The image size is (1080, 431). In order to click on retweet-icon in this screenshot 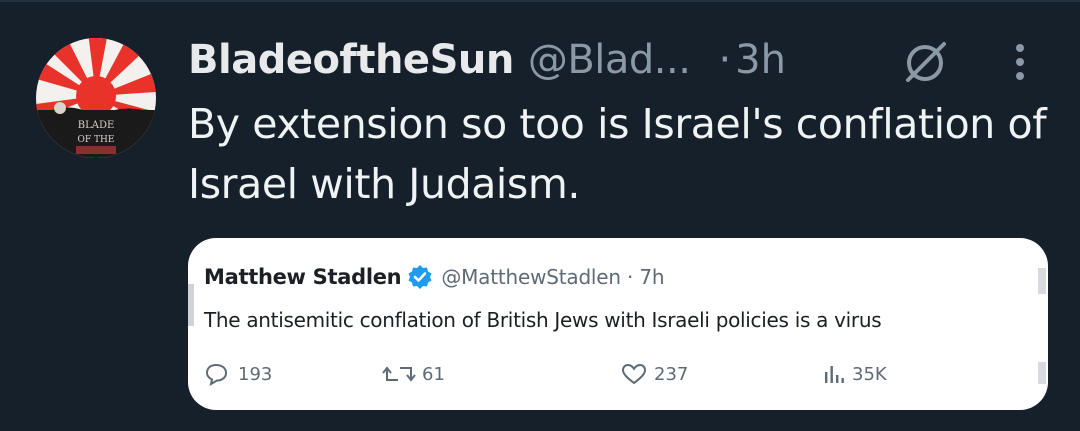, I will do `click(399, 374)`.